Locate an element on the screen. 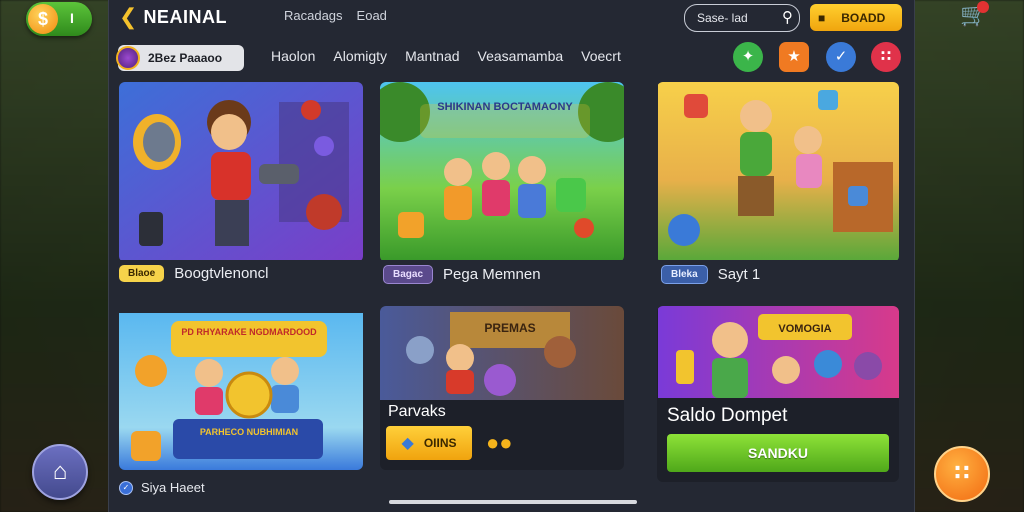 This screenshot has width=1024, height=512. card-1-badge: Blaoe is located at coordinates (142, 273).